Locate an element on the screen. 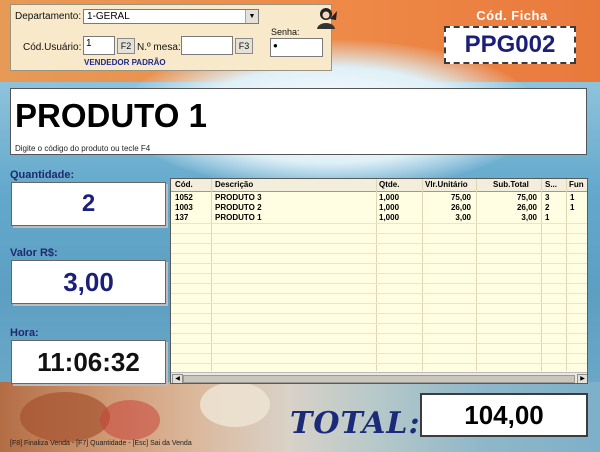 The height and width of the screenshot is (452, 600). cell-s: 3 is located at coordinates (547, 197).